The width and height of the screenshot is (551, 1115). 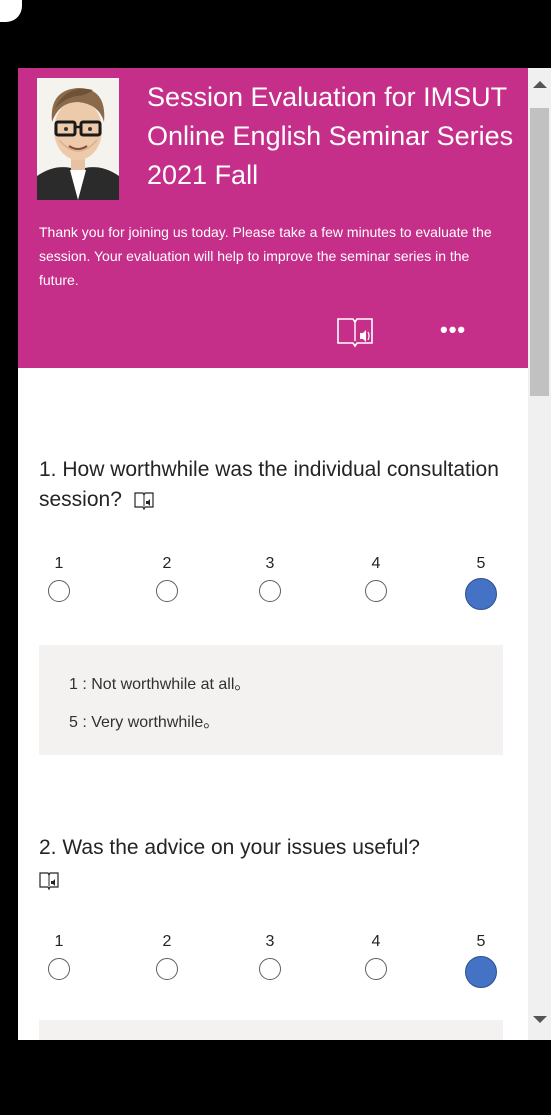 What do you see at coordinates (144, 722) in the screenshot?
I see `legend-high: 5 : Very worthwhile。` at bounding box center [144, 722].